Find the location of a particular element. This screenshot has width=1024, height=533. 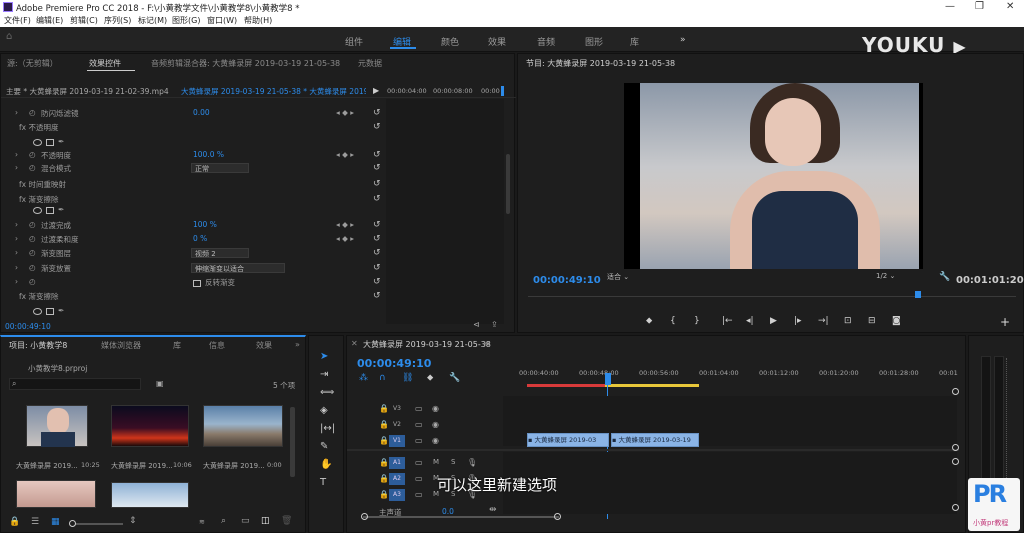

new-item-icon: ◫ is located at coordinates (265, 521).